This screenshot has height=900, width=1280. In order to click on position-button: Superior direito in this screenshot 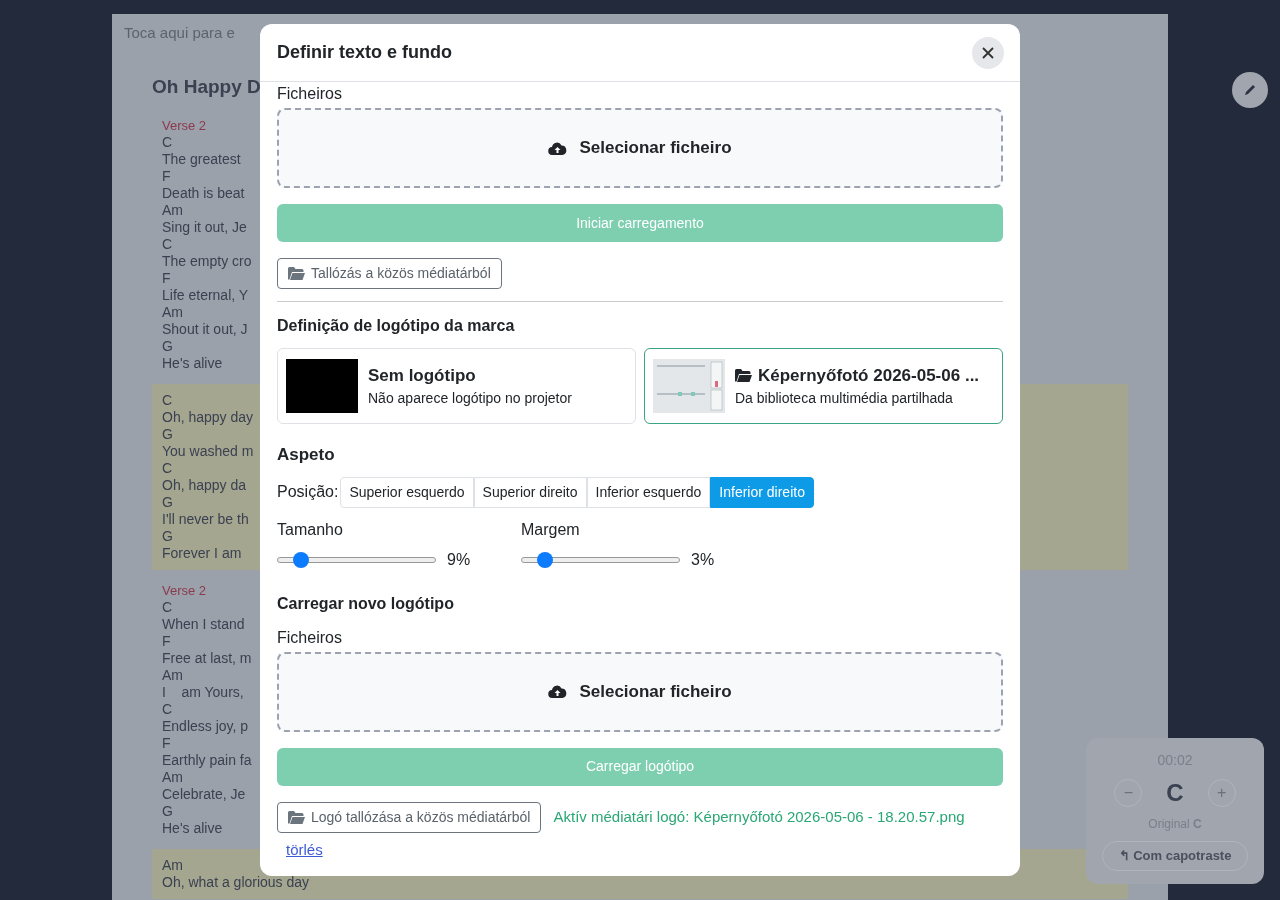, I will do `click(530, 492)`.